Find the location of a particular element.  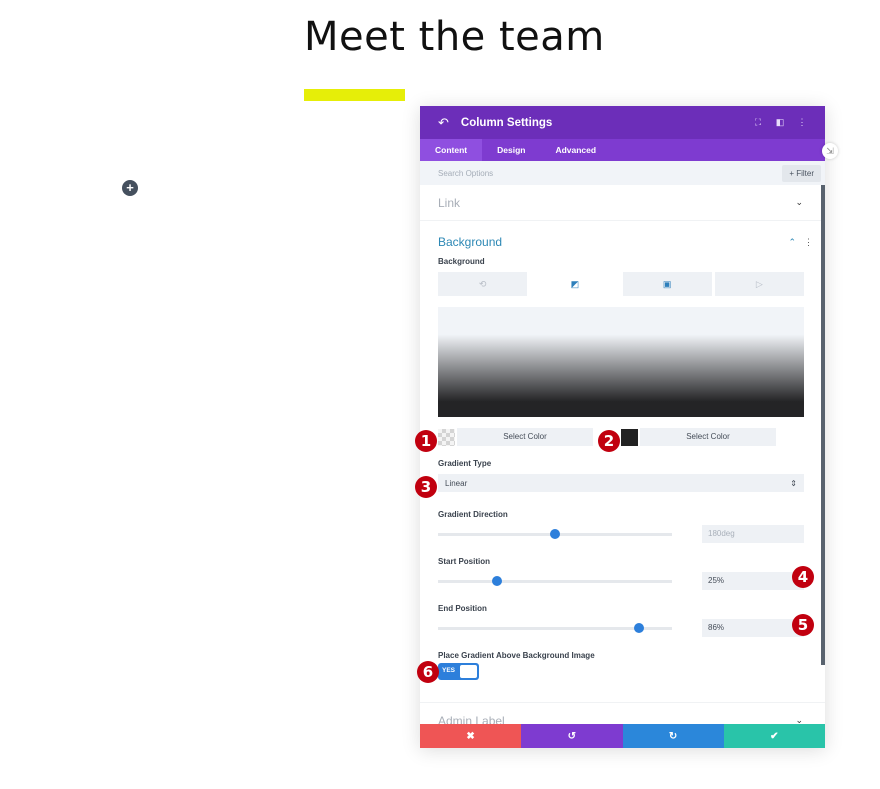

close-icon: ✖ is located at coordinates (470, 736).